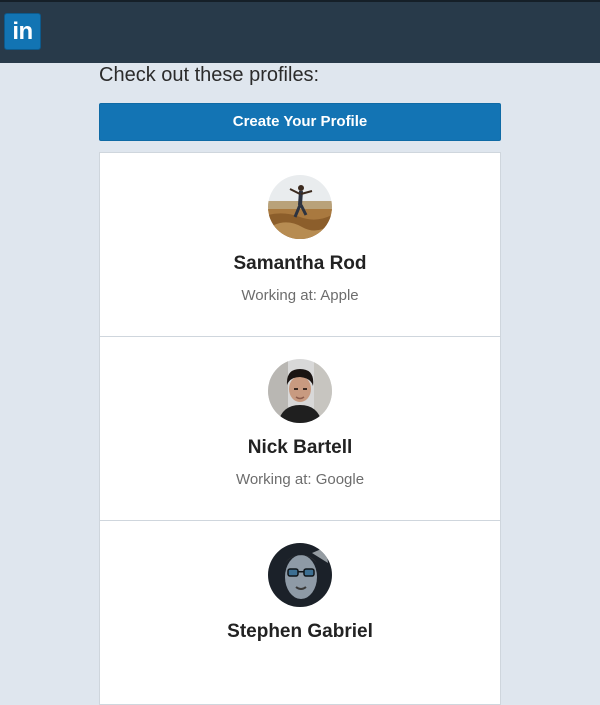  I want to click on page-heading: Check out these profiles:, so click(209, 75).